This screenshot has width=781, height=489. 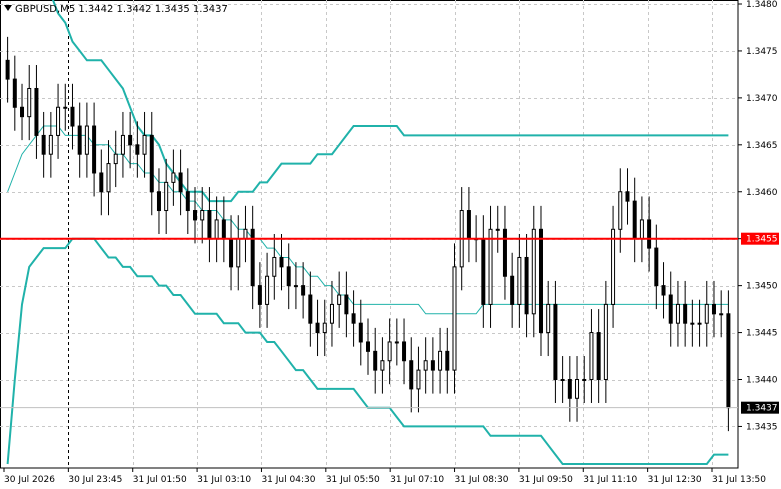 What do you see at coordinates (762, 409) in the screenshot?
I see `current-price-label: 1.3437` at bounding box center [762, 409].